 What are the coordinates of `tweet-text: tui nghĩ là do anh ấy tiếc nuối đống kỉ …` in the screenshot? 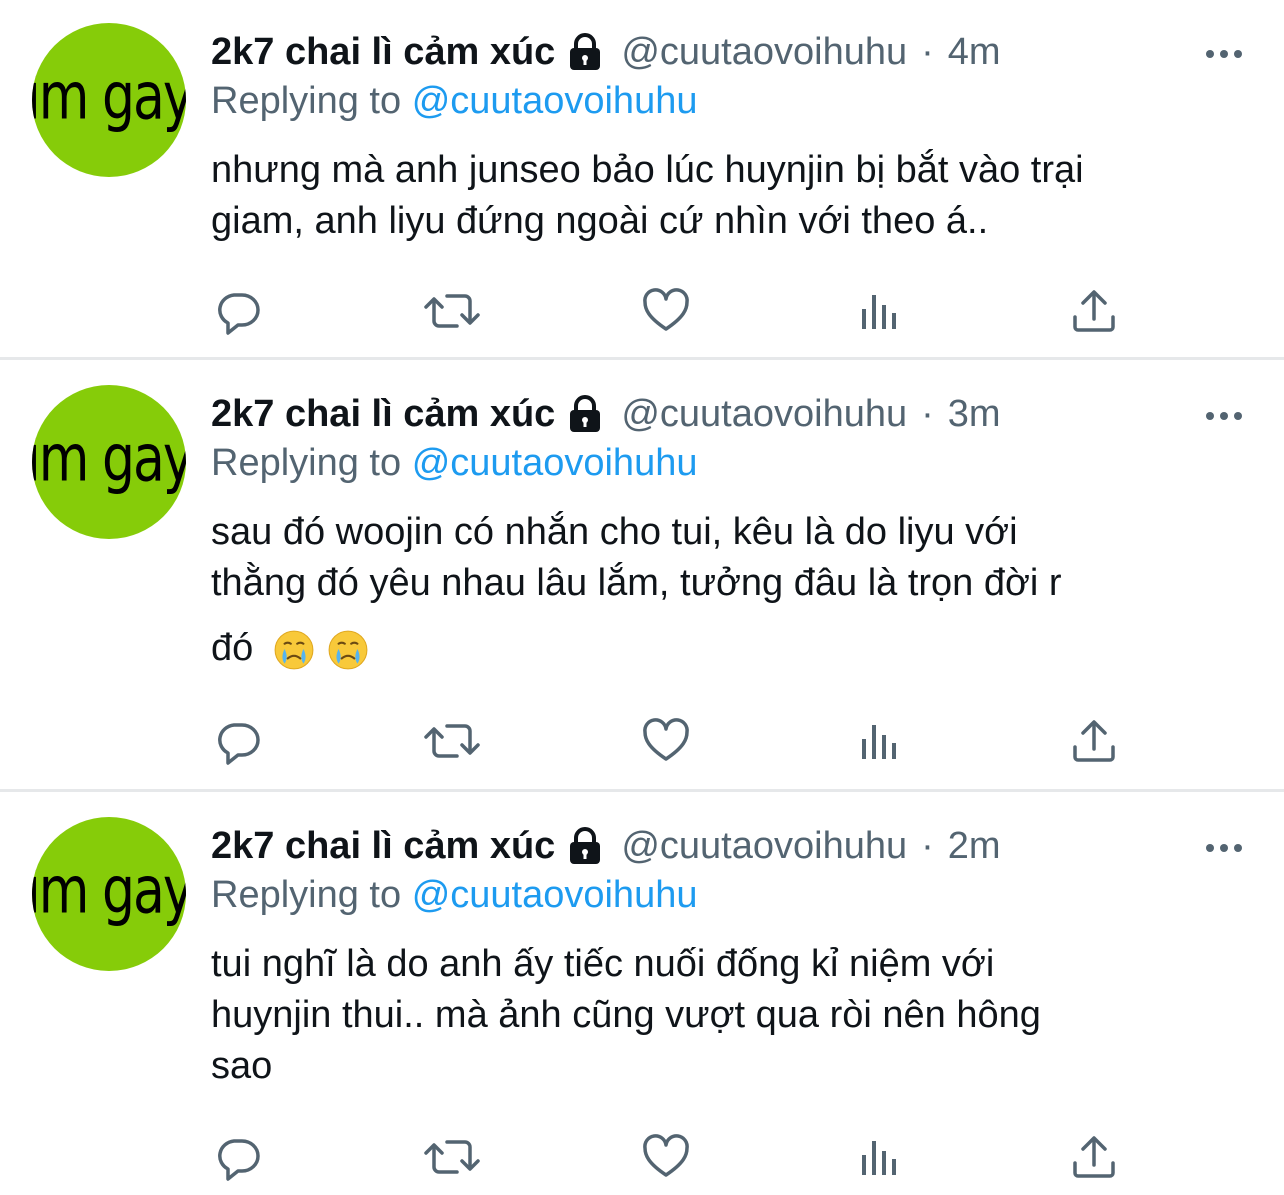 It's located at (731, 1015).